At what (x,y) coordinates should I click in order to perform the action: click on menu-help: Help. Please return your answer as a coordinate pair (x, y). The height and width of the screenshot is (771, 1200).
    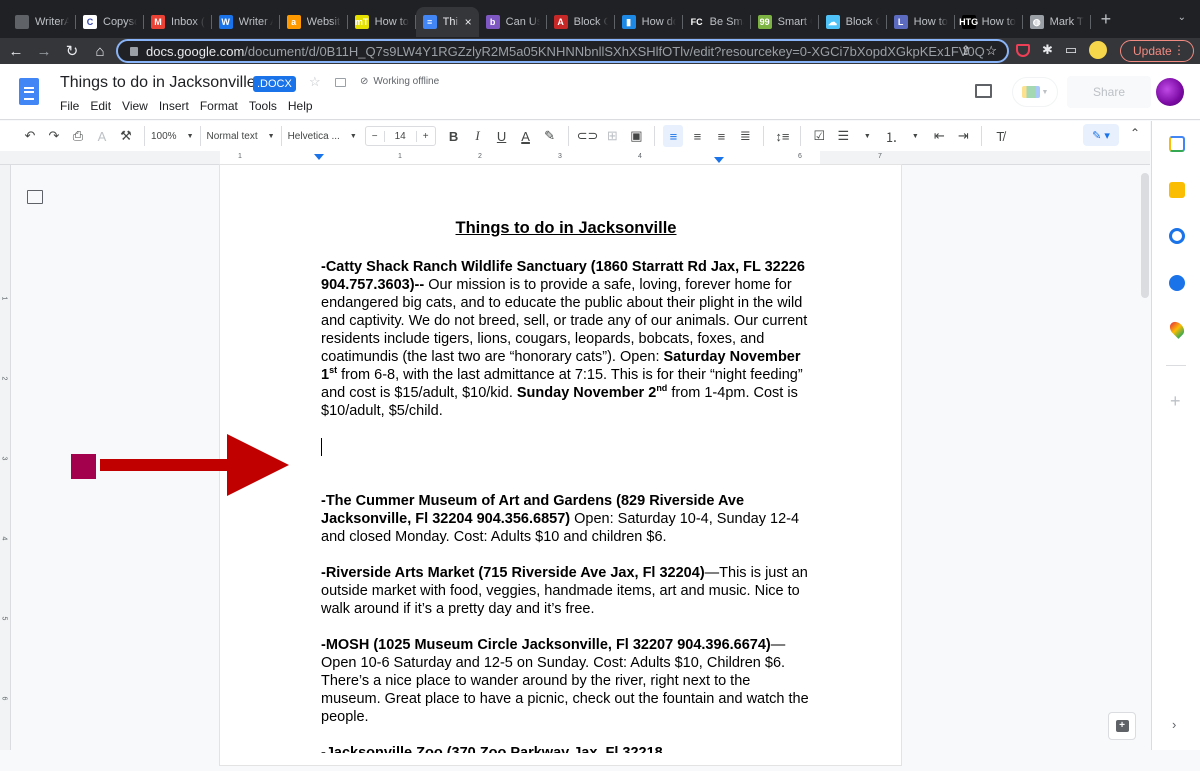
    Looking at the image, I should click on (300, 106).